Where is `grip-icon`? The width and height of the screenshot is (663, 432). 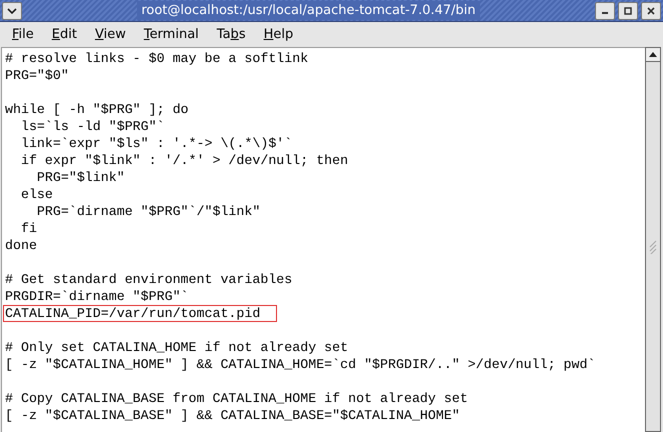 grip-icon is located at coordinates (653, 247).